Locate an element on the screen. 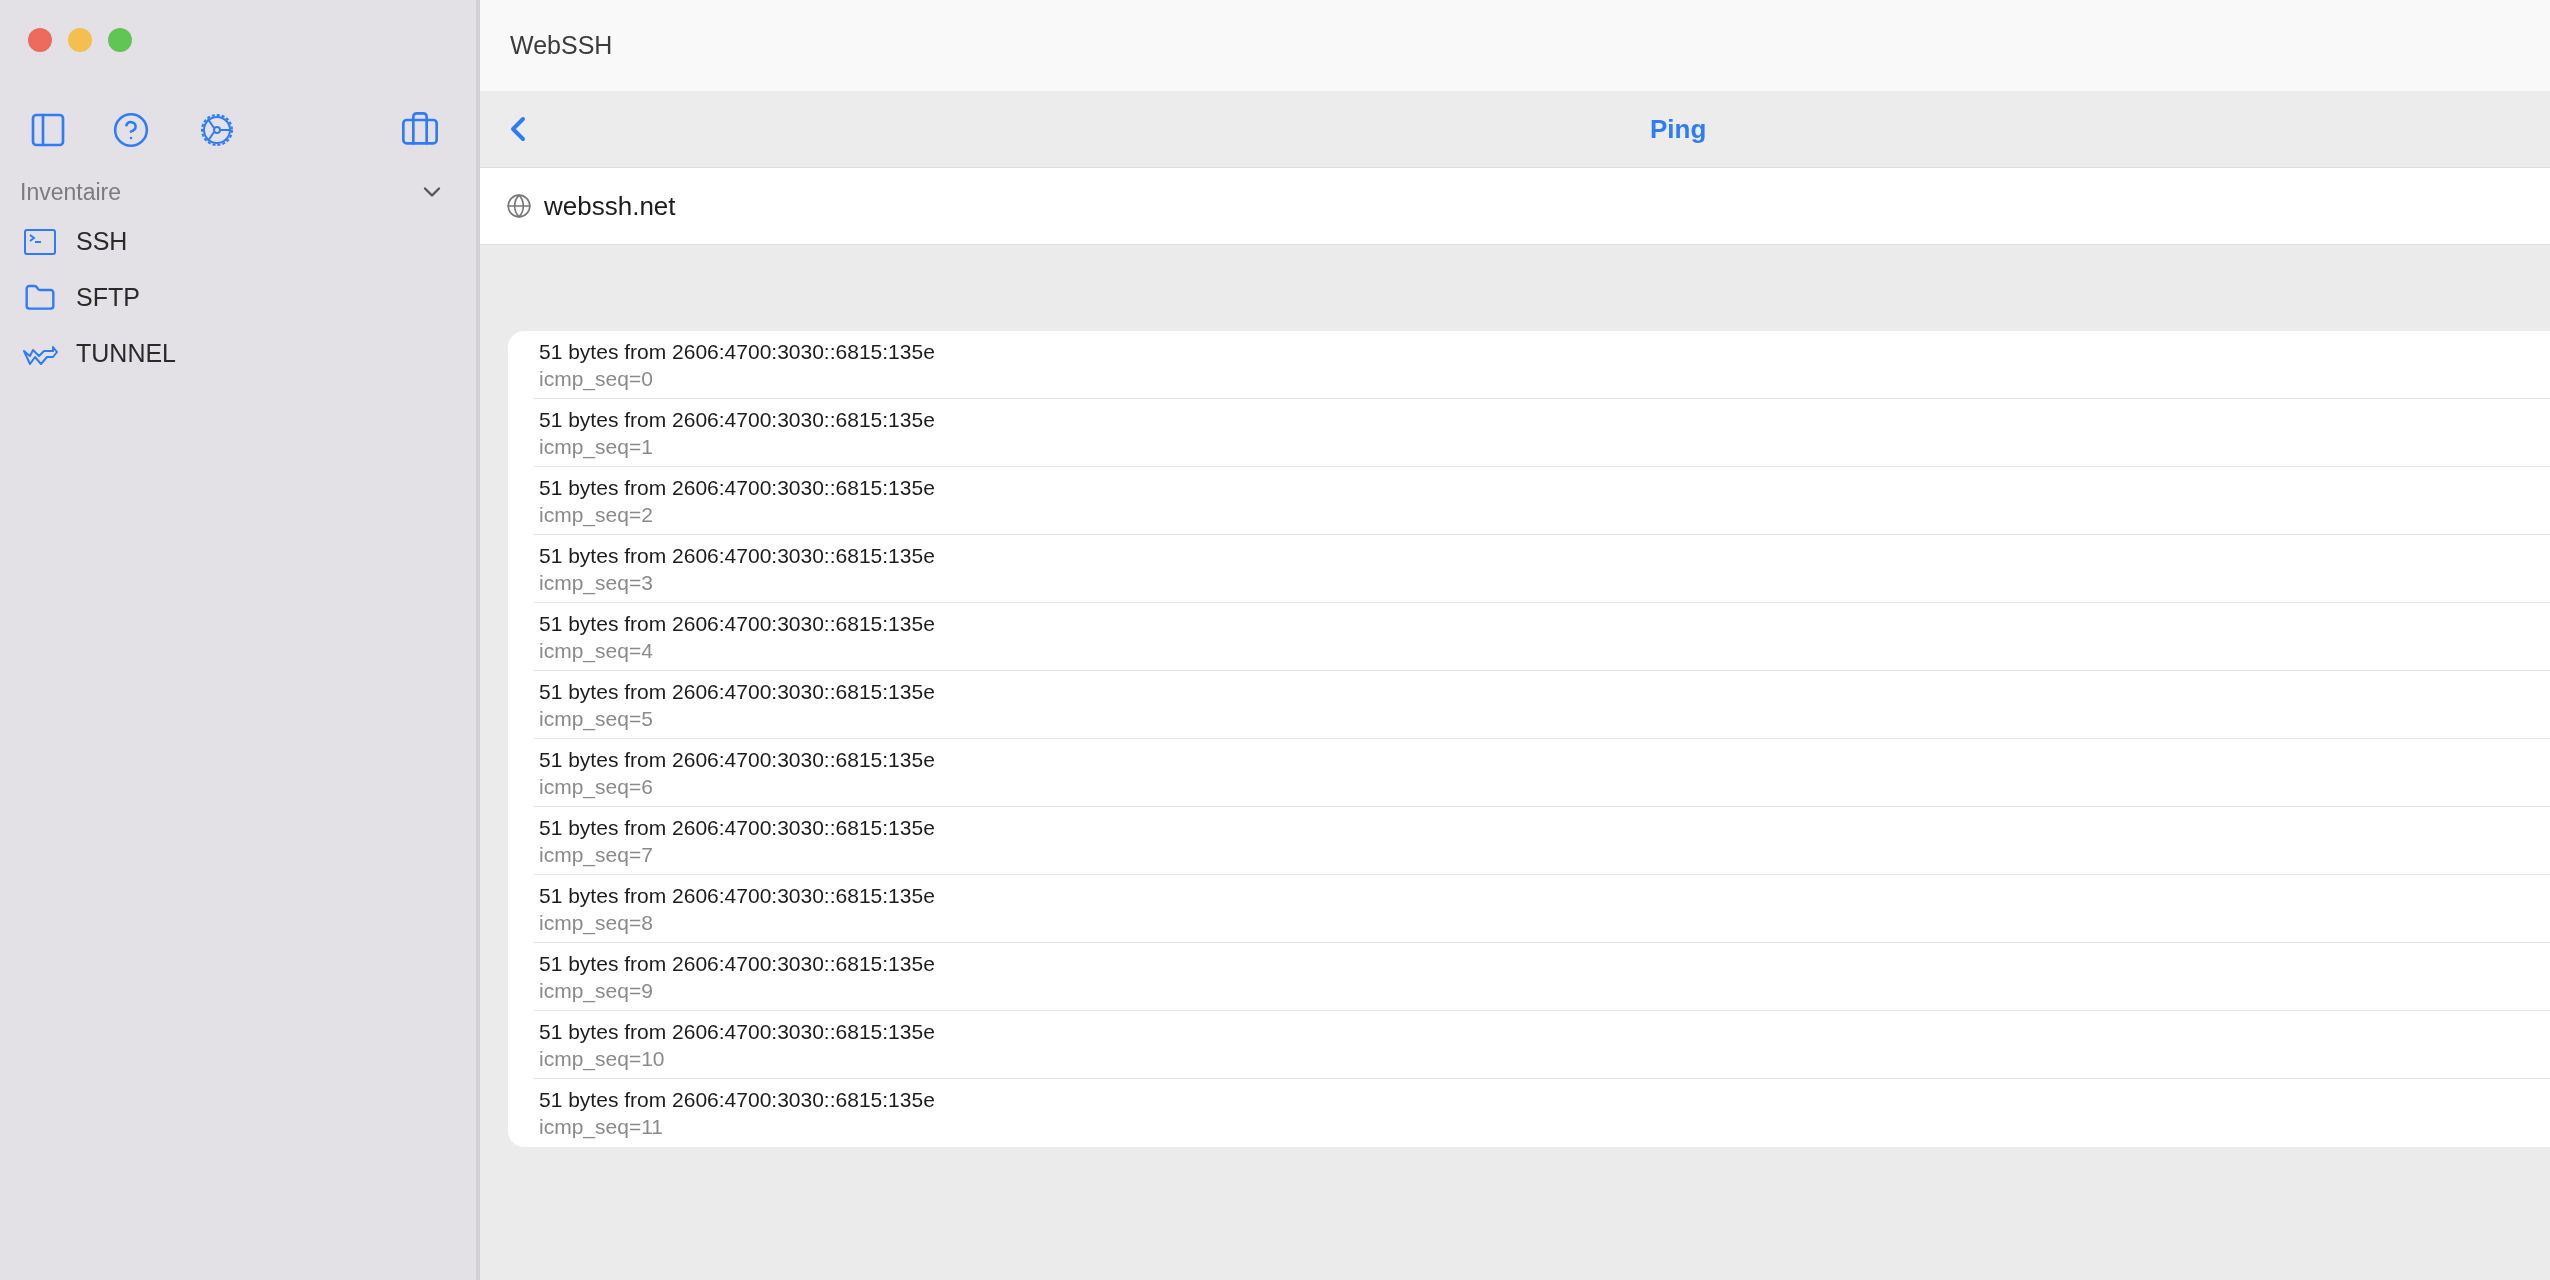 The image size is (2550, 1280). help-icon is located at coordinates (131, 130).